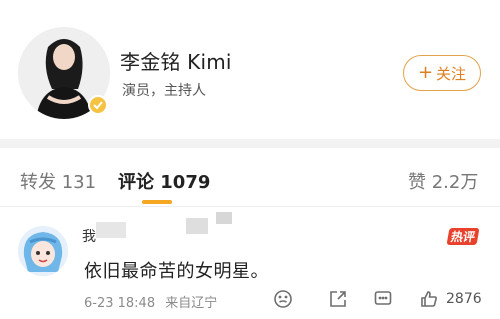 The height and width of the screenshot is (319, 500). What do you see at coordinates (98, 105) in the screenshot?
I see `verified-badge-icon` at bounding box center [98, 105].